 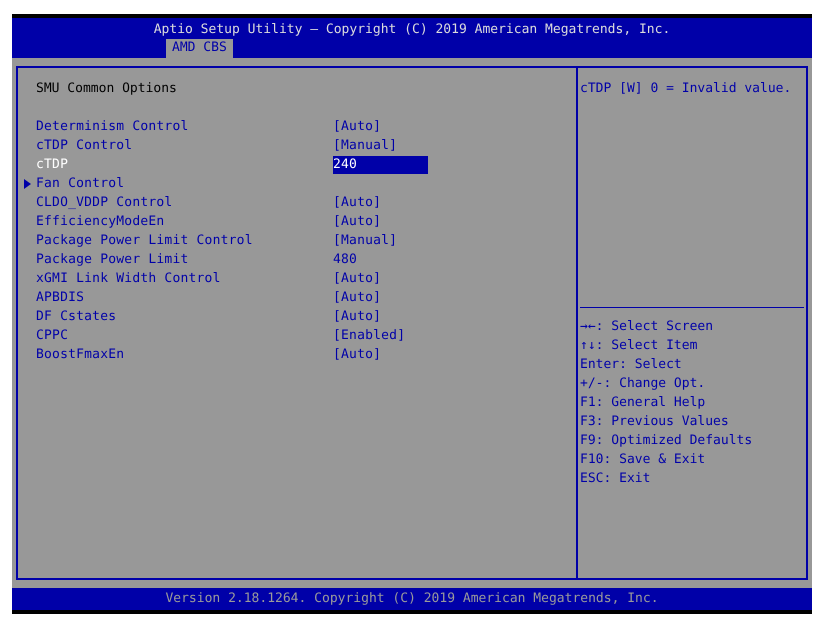 What do you see at coordinates (184, 354) in the screenshot?
I see `setting-label: BoostFmaxEn` at bounding box center [184, 354].